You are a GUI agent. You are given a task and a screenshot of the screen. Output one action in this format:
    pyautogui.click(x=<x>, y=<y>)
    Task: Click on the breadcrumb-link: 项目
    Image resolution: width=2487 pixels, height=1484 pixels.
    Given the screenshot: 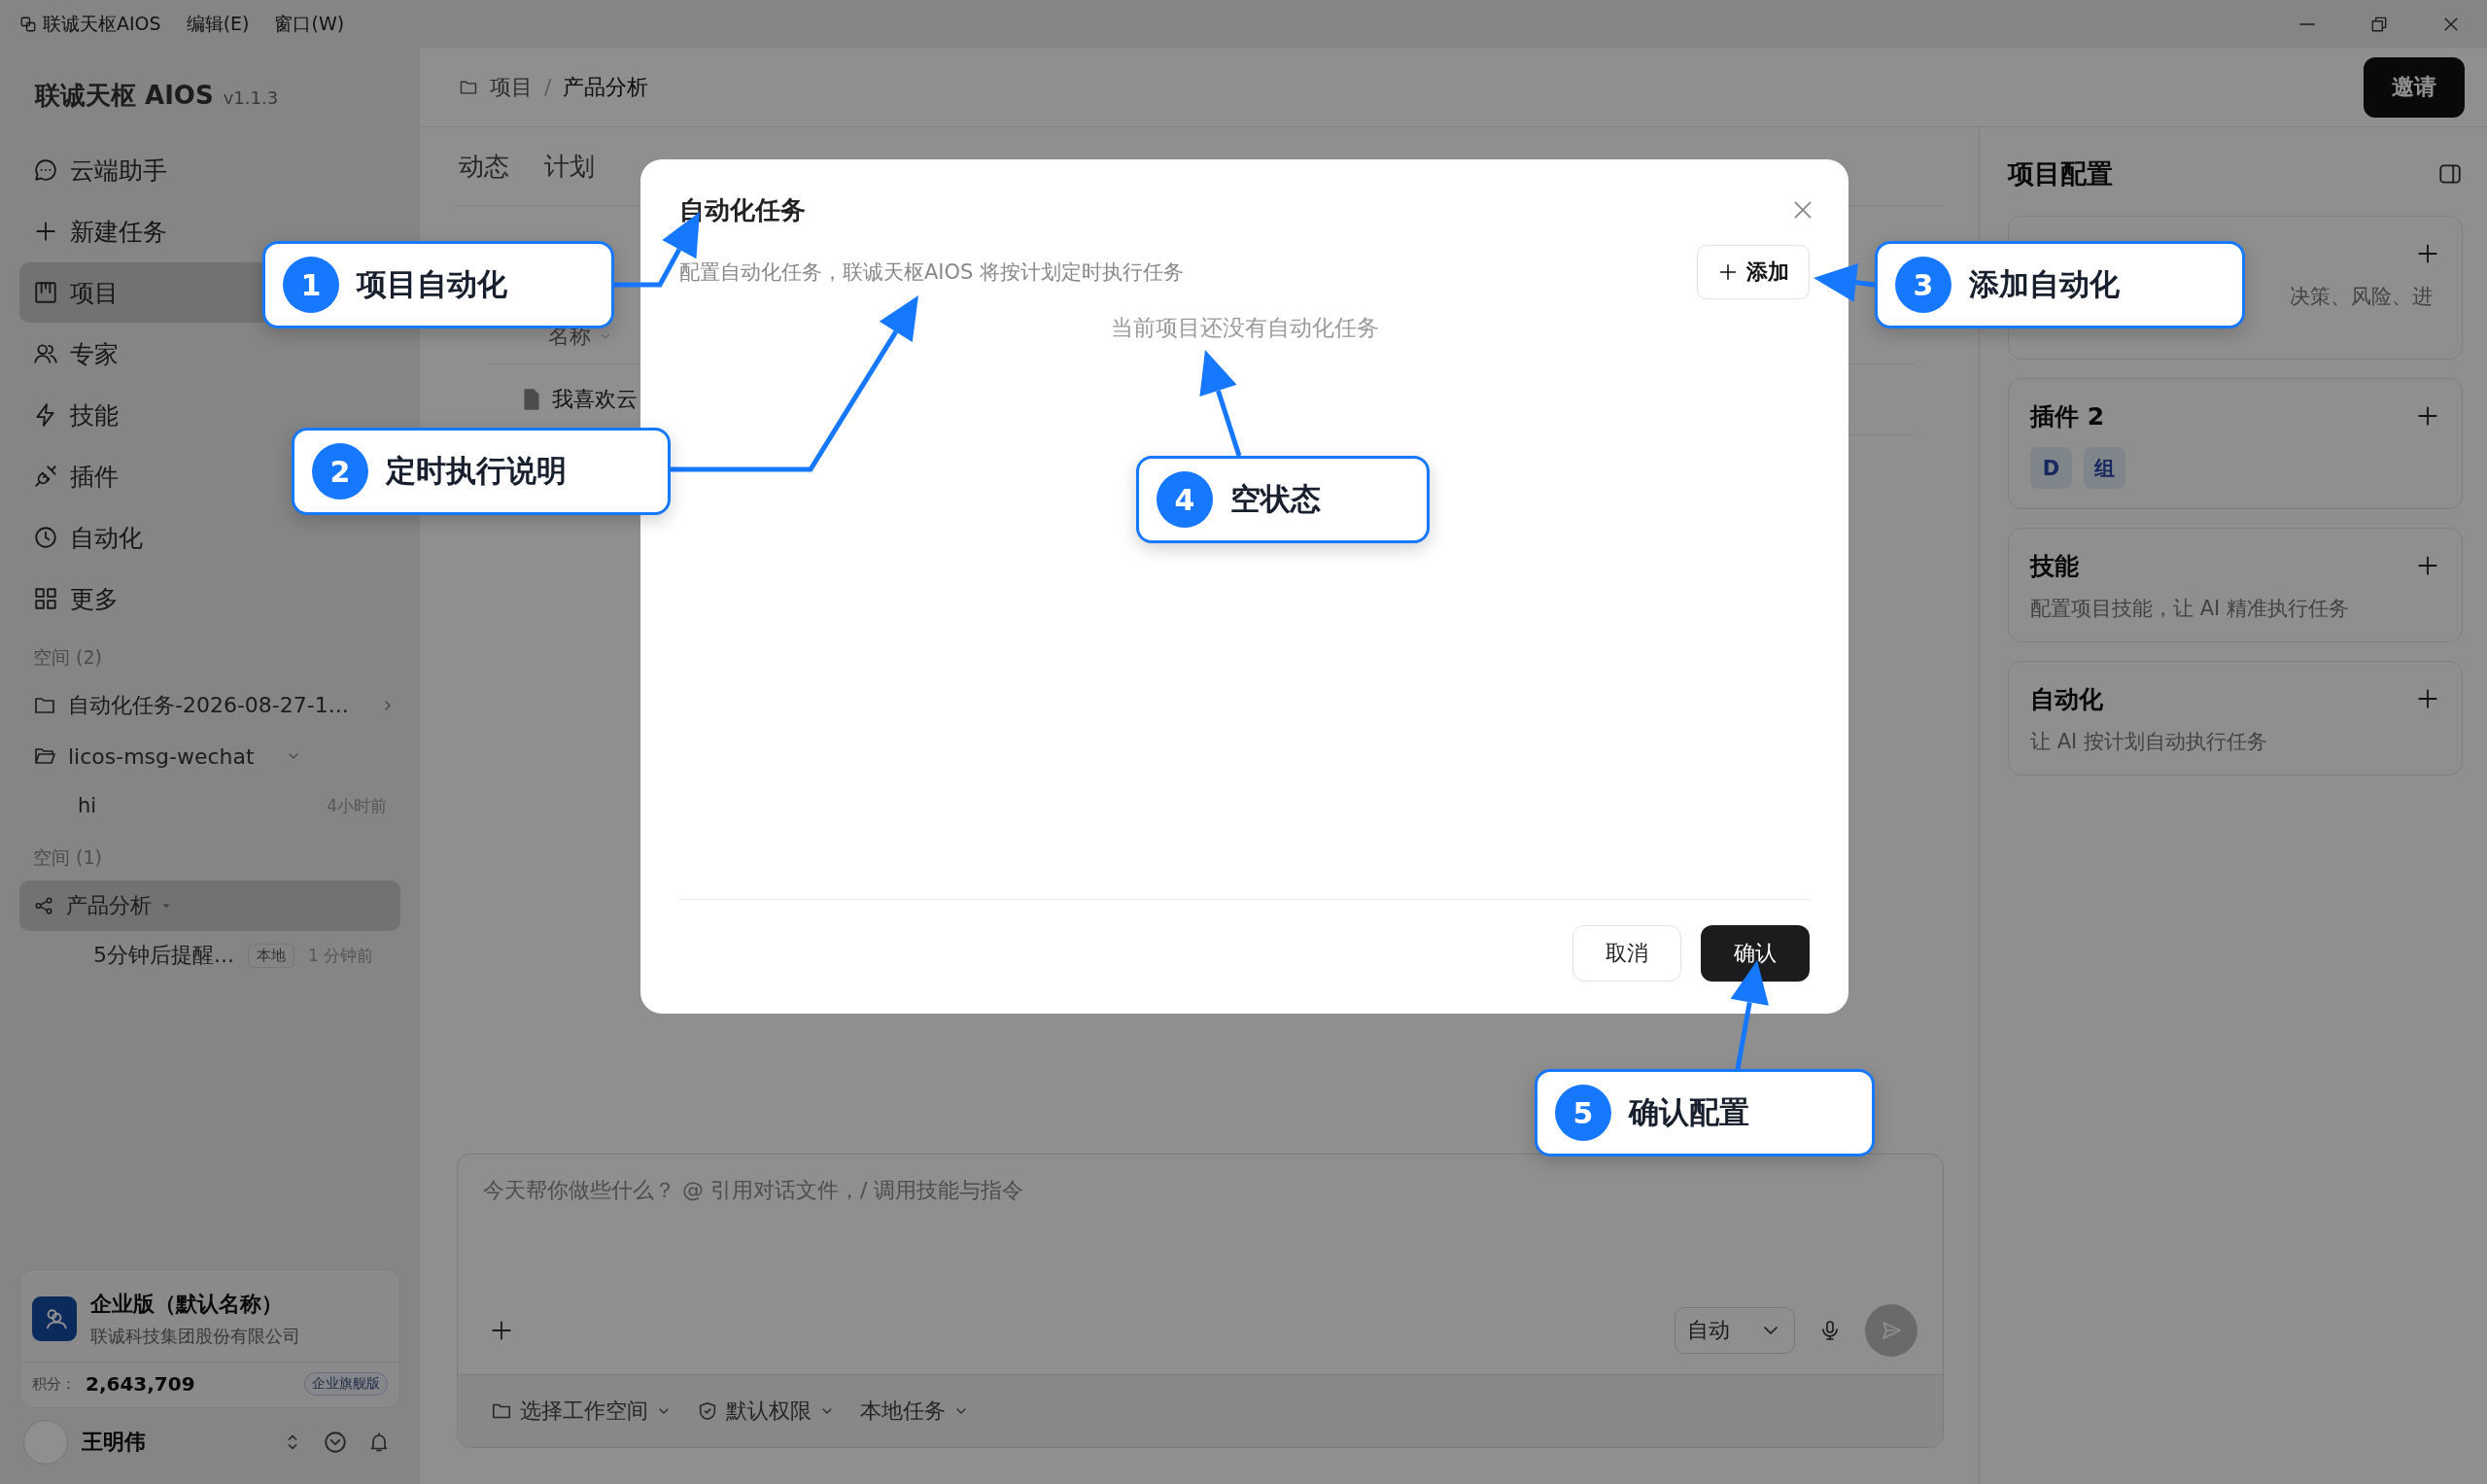 What is the action you would take?
    pyautogui.click(x=511, y=87)
    